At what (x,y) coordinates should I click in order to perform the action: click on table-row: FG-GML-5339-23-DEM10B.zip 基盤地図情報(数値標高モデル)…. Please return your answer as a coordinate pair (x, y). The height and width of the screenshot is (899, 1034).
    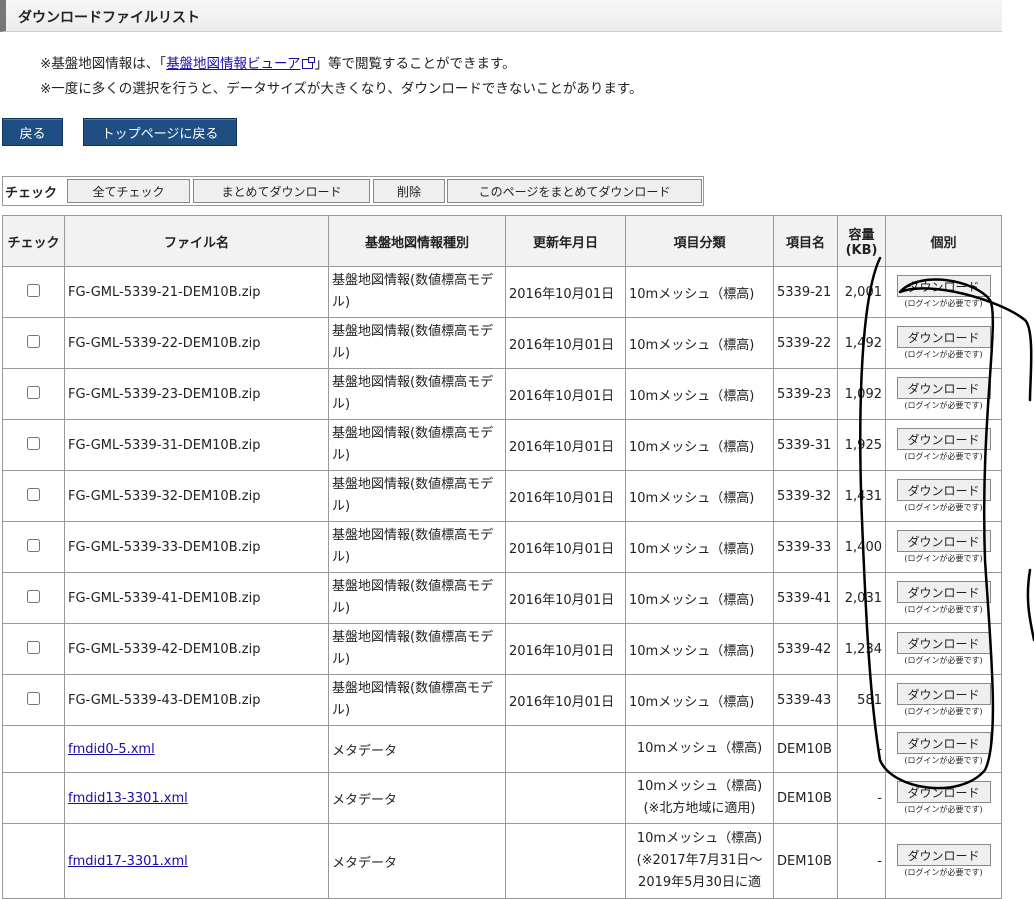
    Looking at the image, I should click on (502, 394).